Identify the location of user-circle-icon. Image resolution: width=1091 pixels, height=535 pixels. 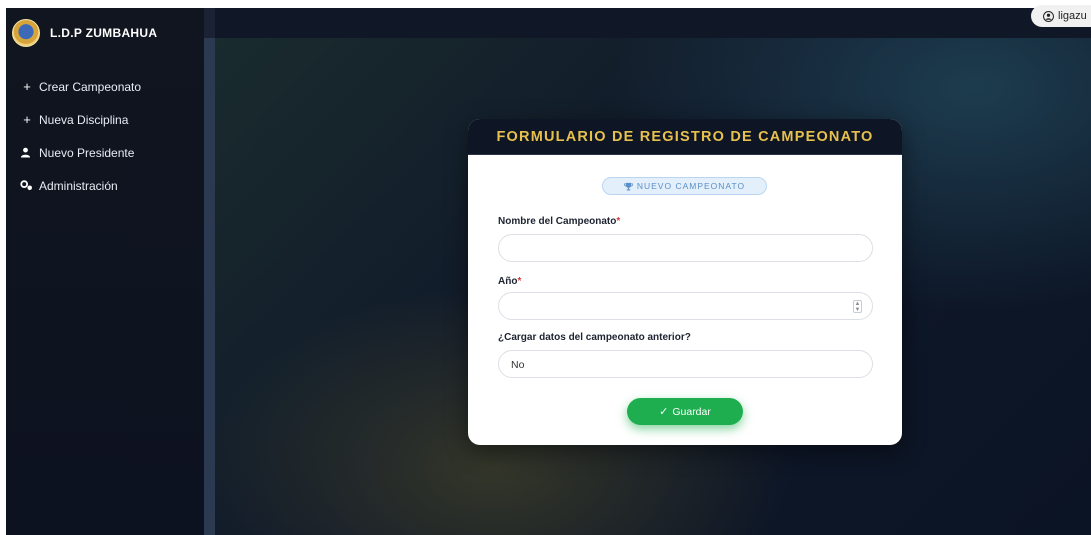
(1048, 16).